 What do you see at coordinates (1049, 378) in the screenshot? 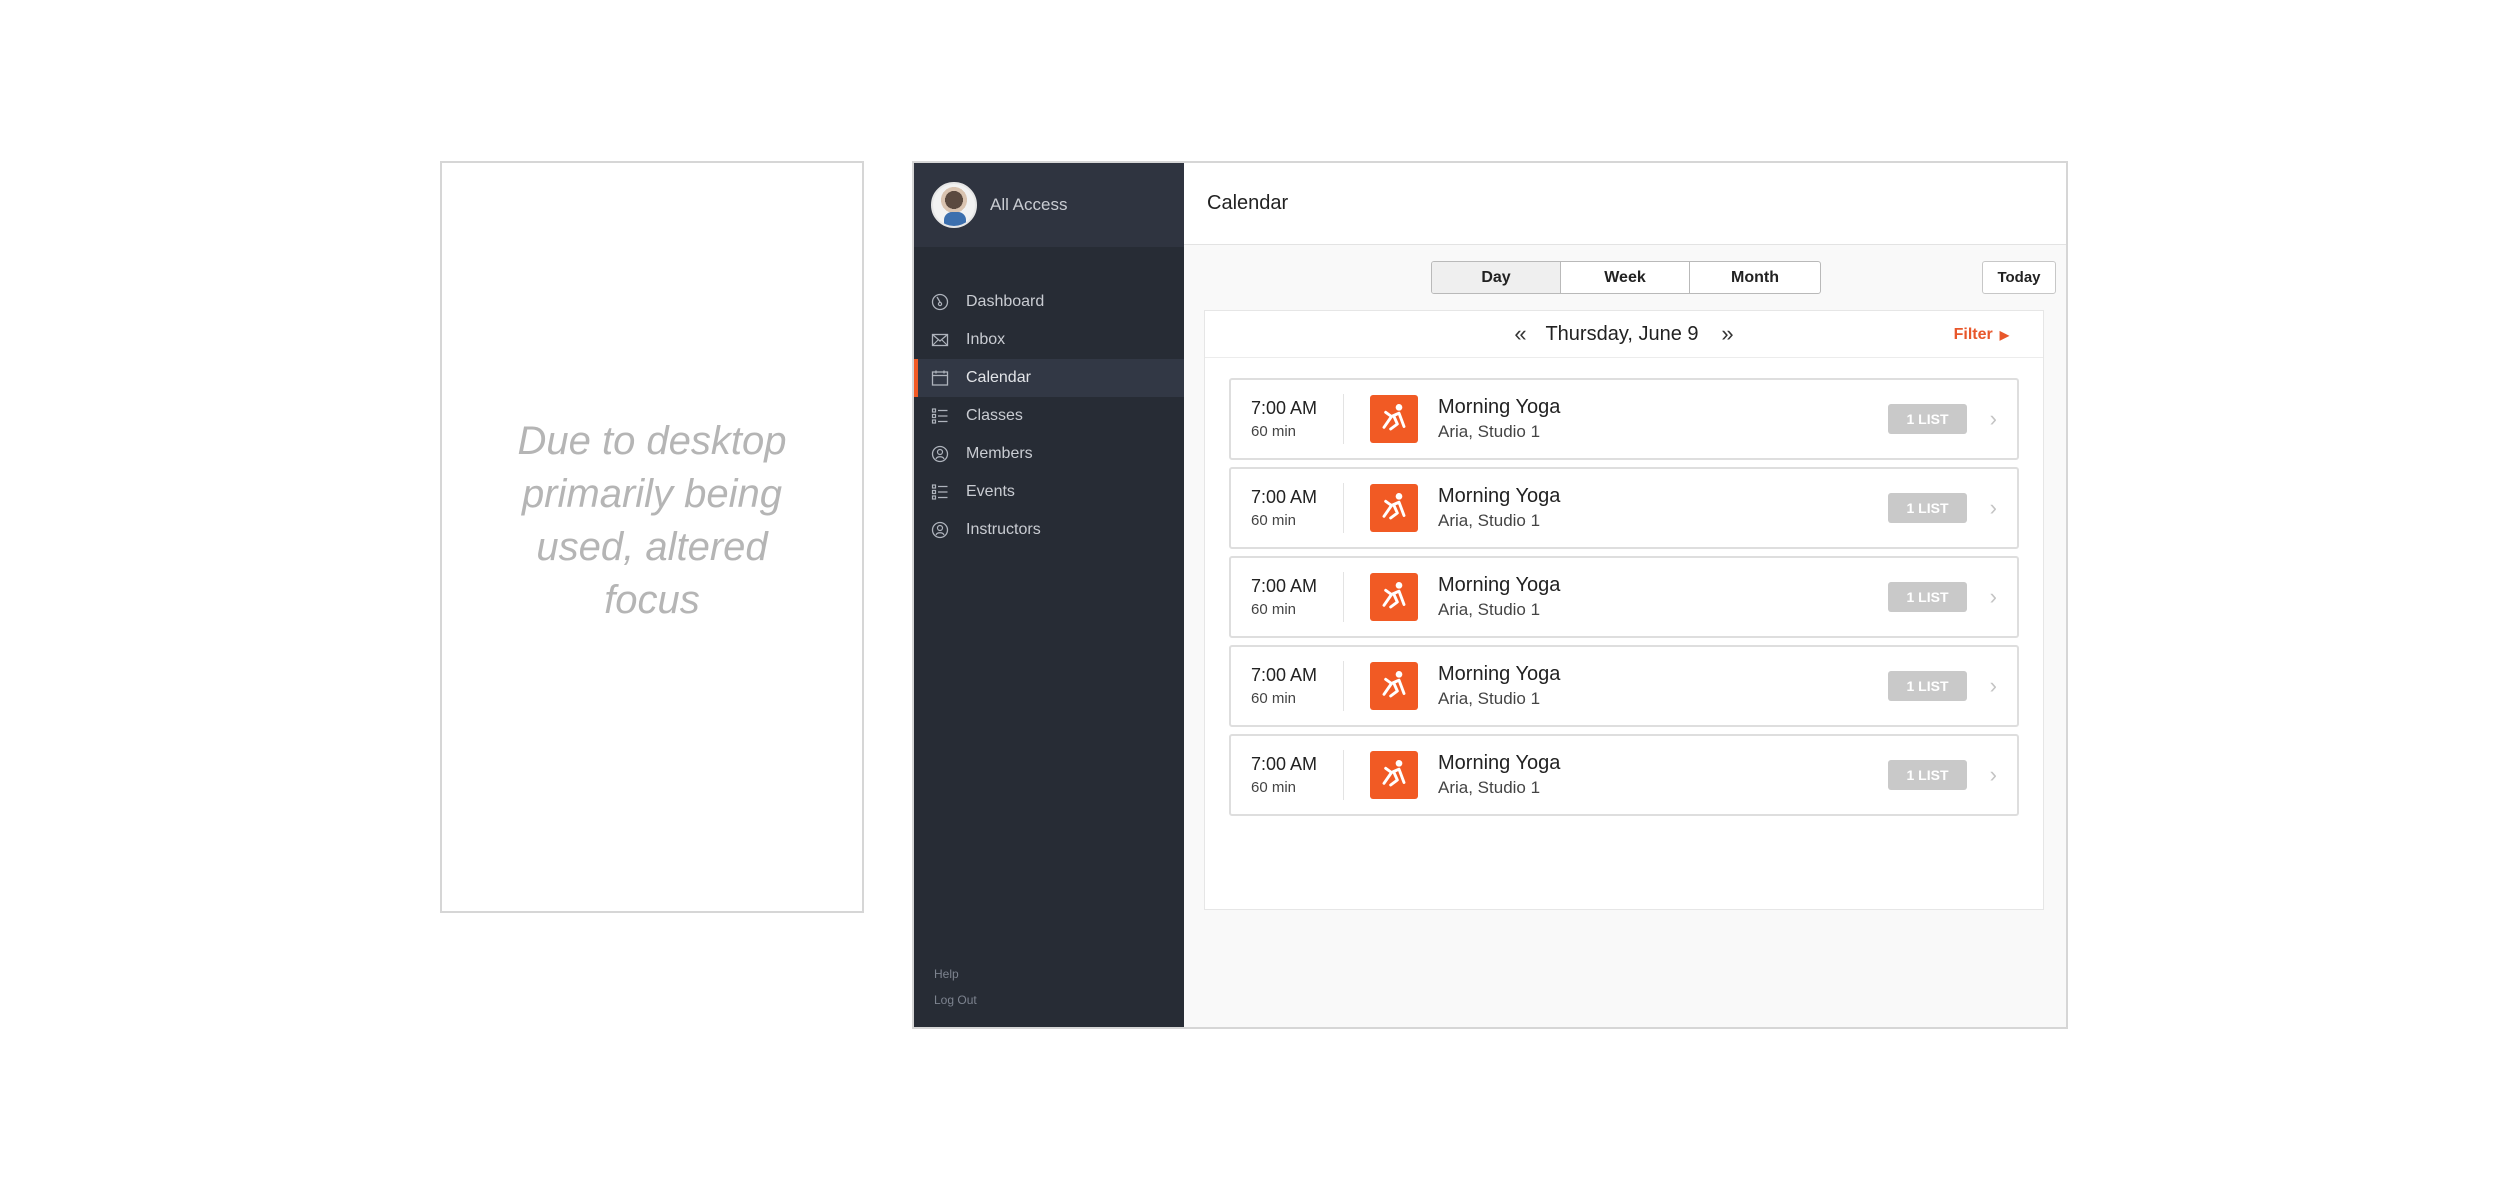
I see `sidebar-item-calendar: Calendar` at bounding box center [1049, 378].